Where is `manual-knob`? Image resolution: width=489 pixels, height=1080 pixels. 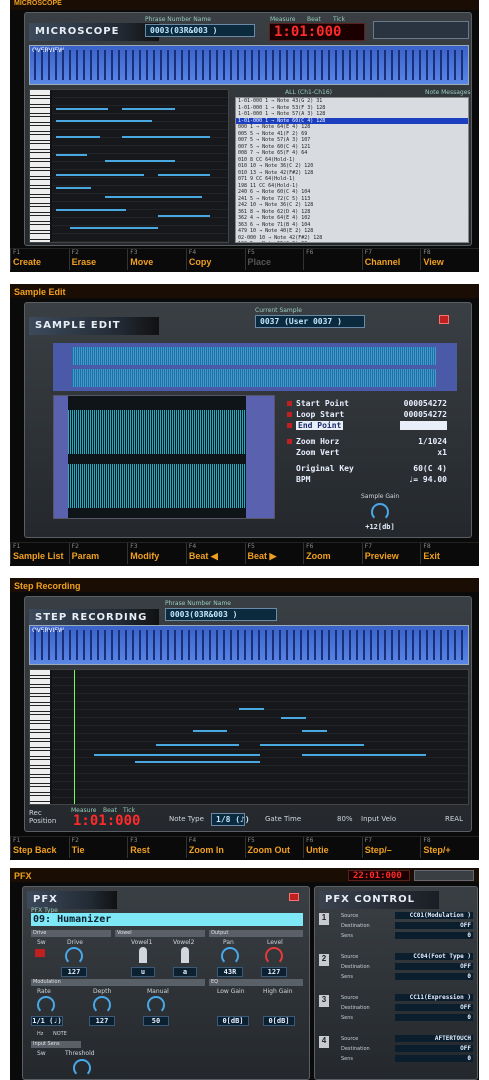
manual-knob is located at coordinates (156, 1005).